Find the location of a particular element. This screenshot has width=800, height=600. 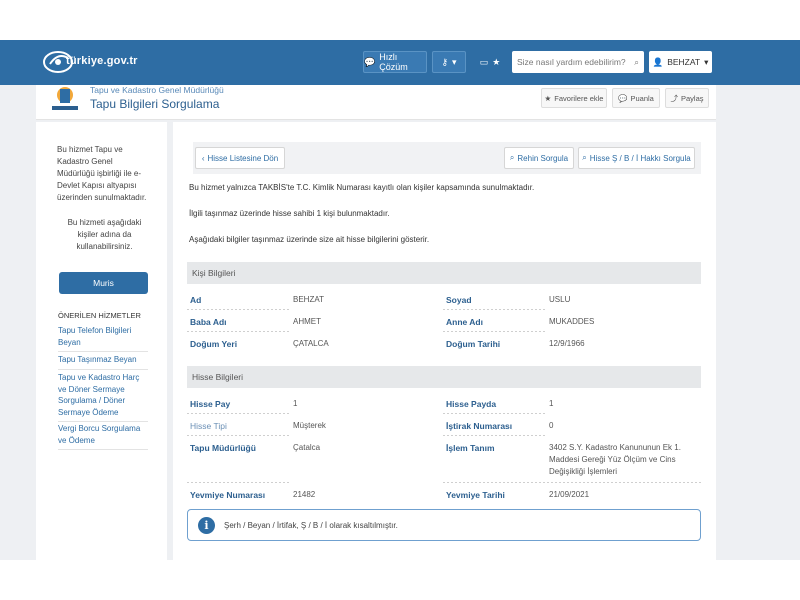

favorites-label: Favorilere ekle is located at coordinates (579, 98).